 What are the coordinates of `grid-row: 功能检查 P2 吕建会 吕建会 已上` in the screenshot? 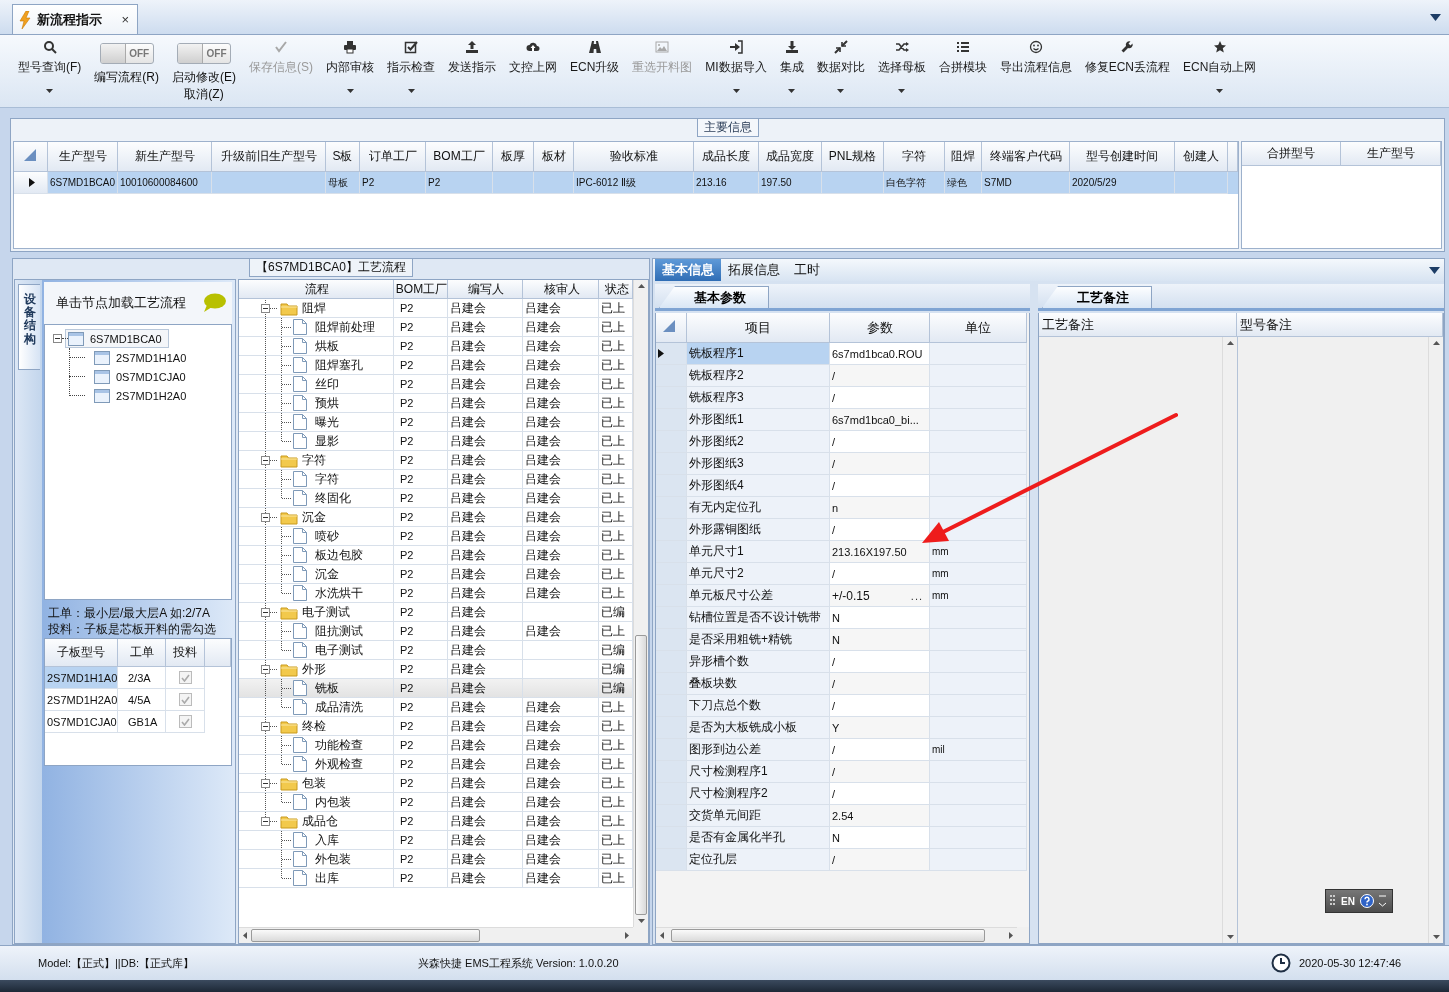 It's located at (436, 745).